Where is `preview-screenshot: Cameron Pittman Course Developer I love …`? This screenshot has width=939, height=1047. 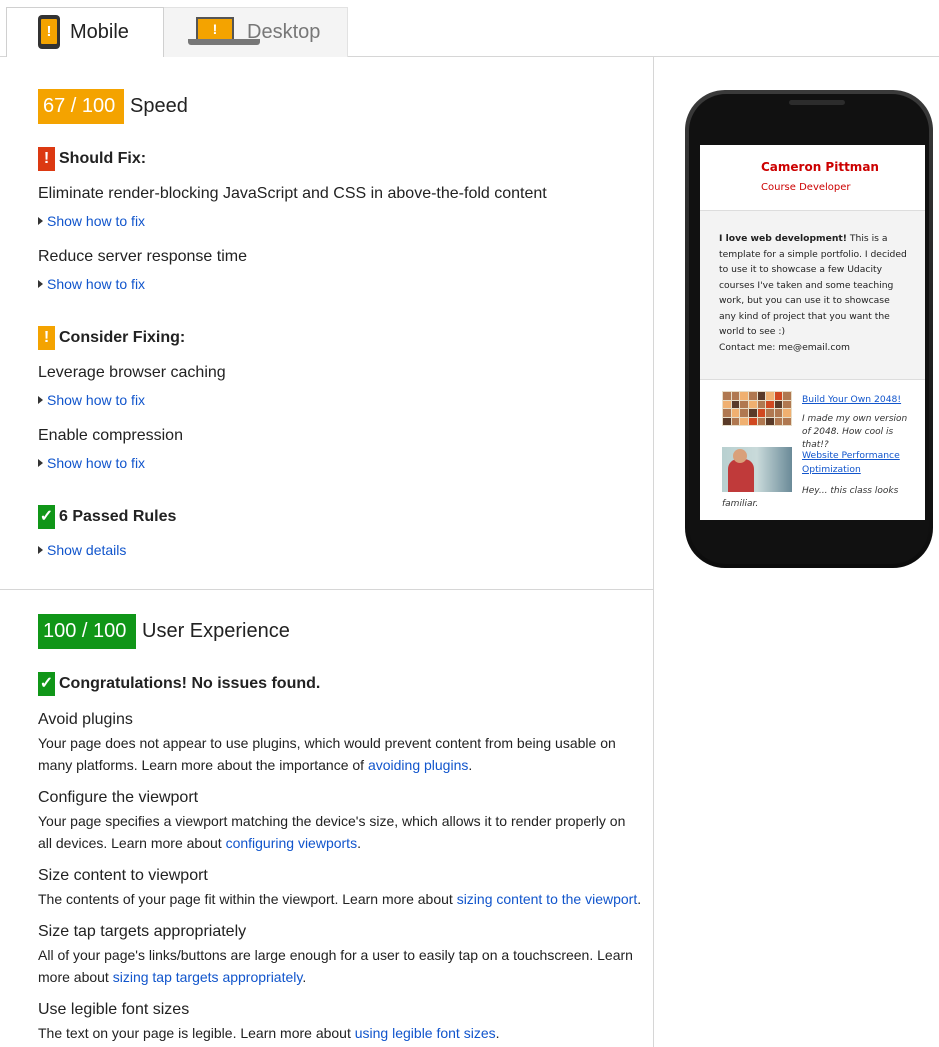
preview-screenshot: Cameron Pittman Course Developer I love … is located at coordinates (812, 332).